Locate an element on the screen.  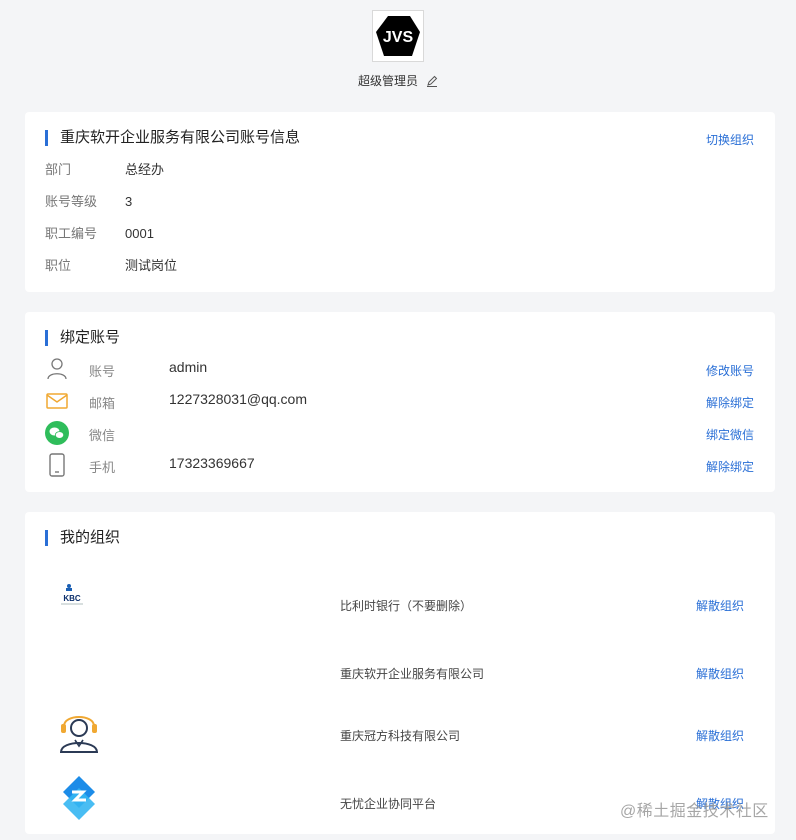
field-row-employee-id: 职工编号 0001 is located at coordinates (99, 234).